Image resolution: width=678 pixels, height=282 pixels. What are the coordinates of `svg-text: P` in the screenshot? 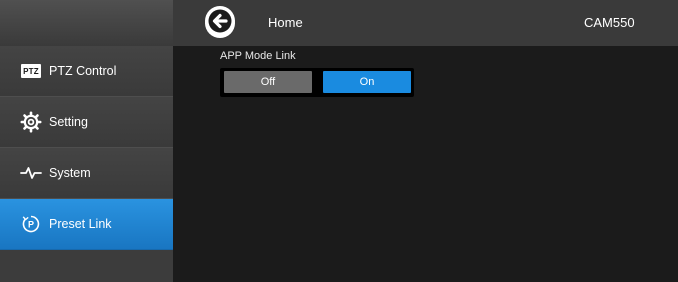 It's located at (31, 225).